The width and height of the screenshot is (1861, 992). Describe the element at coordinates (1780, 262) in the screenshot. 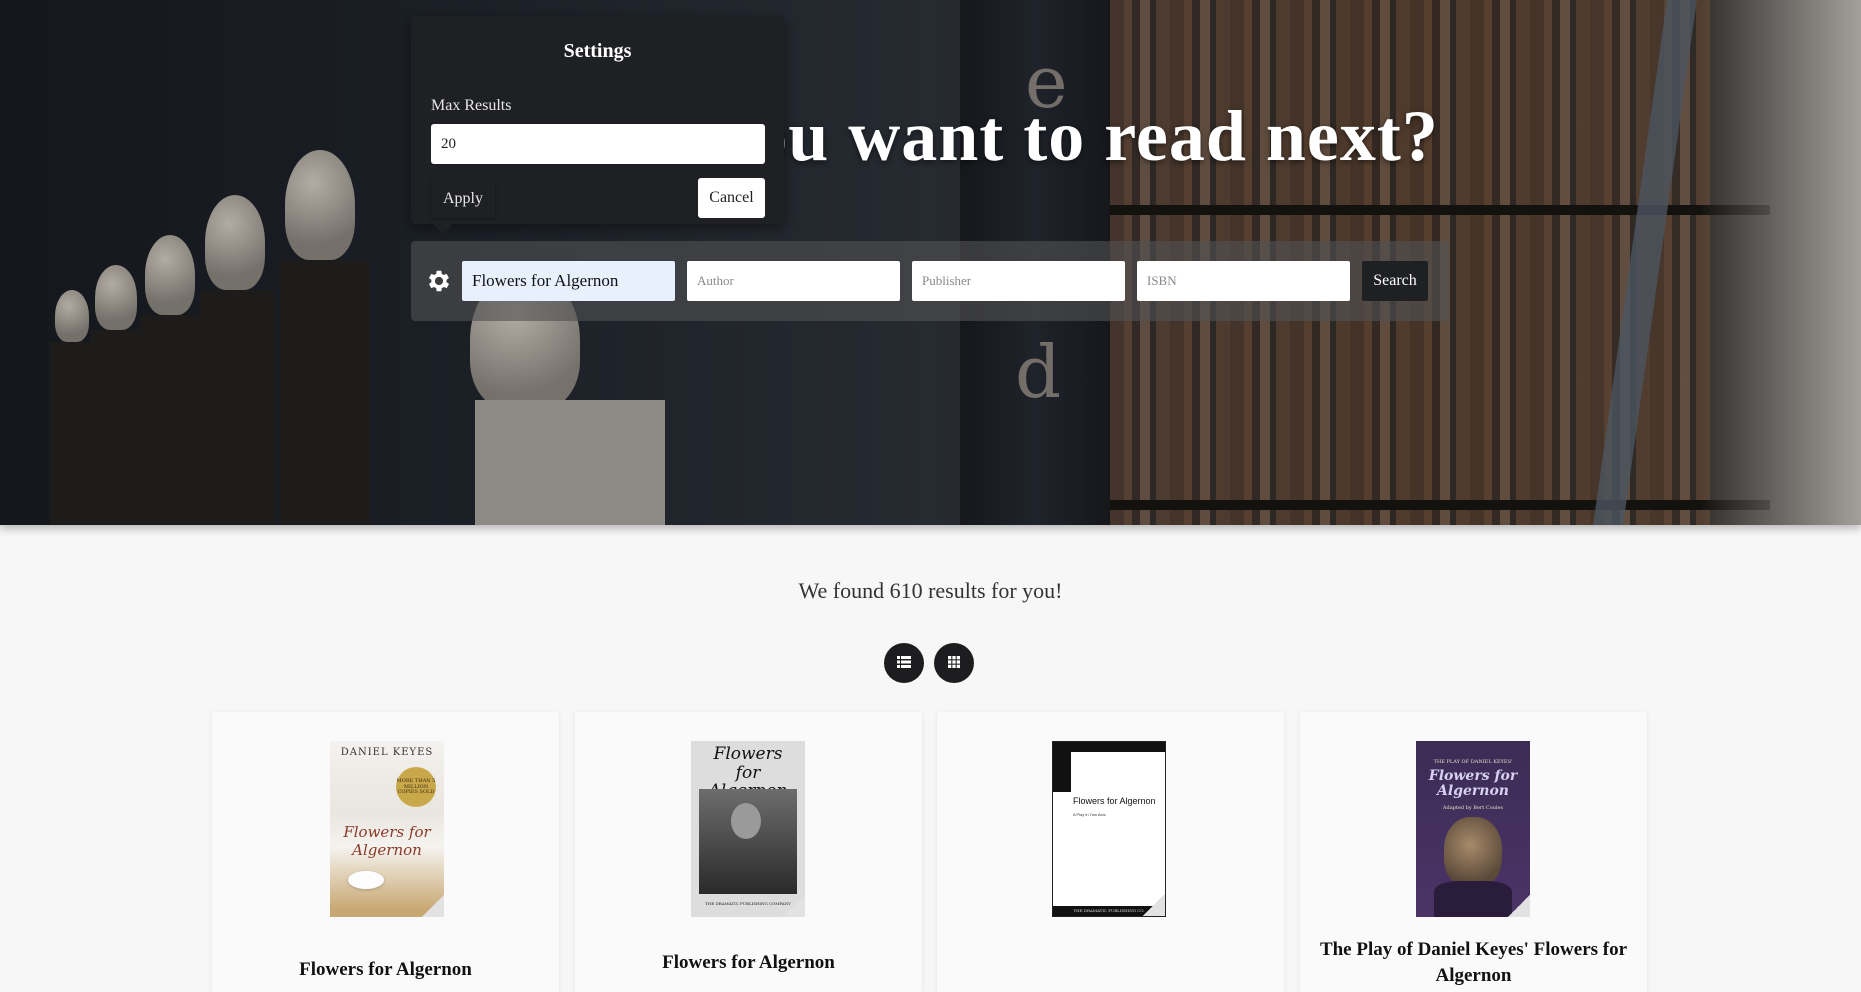

I see `statue-foreground` at that location.